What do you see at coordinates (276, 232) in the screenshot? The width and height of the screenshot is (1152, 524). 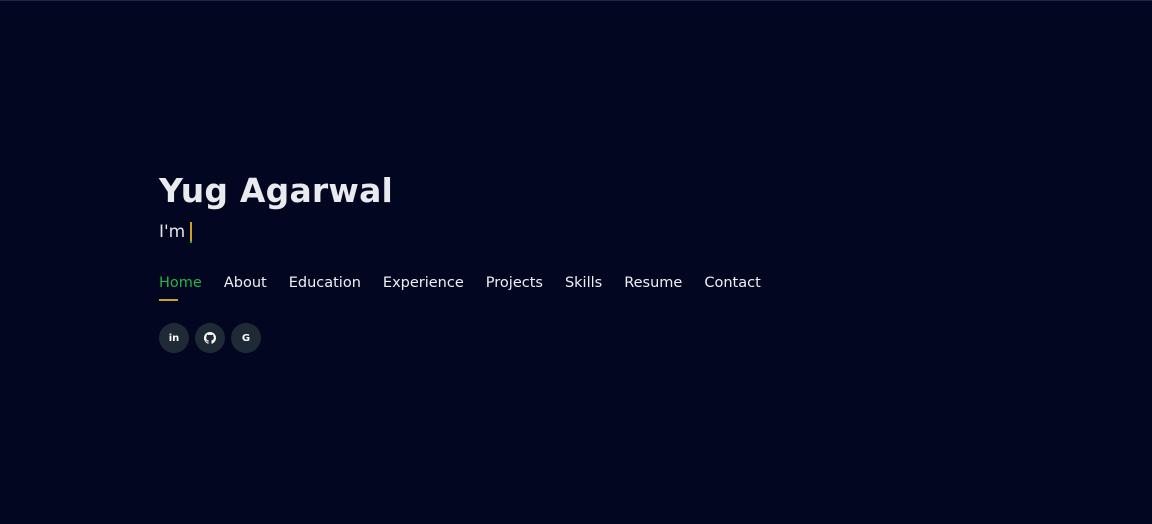 I see `typed-line: I'm` at bounding box center [276, 232].